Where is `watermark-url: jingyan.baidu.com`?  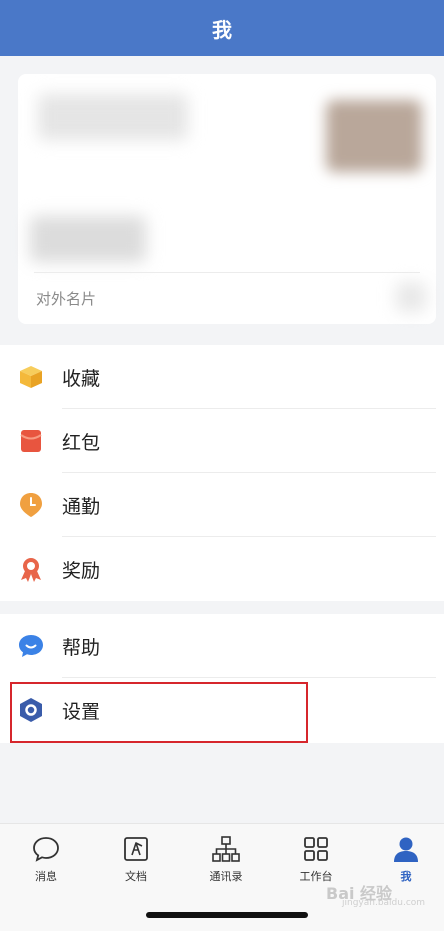 watermark-url: jingyan.baidu.com is located at coordinates (384, 903).